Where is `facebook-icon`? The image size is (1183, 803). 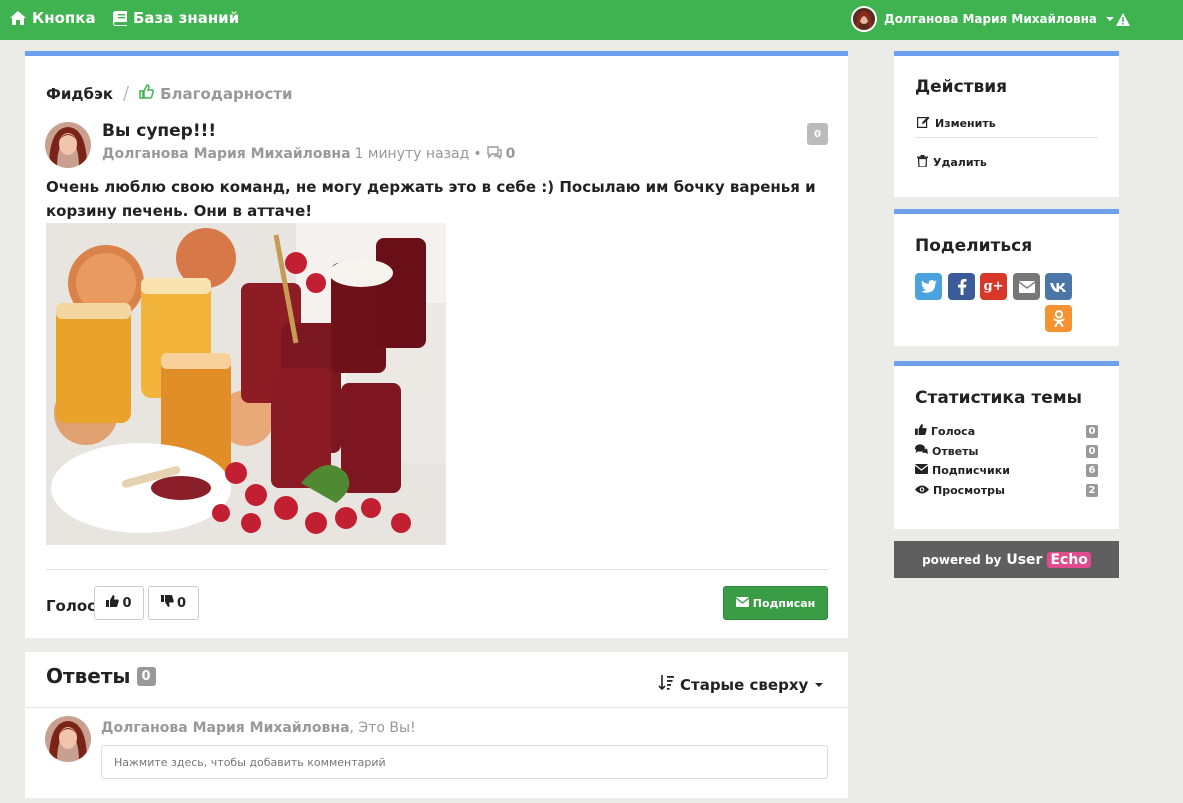 facebook-icon is located at coordinates (961, 286).